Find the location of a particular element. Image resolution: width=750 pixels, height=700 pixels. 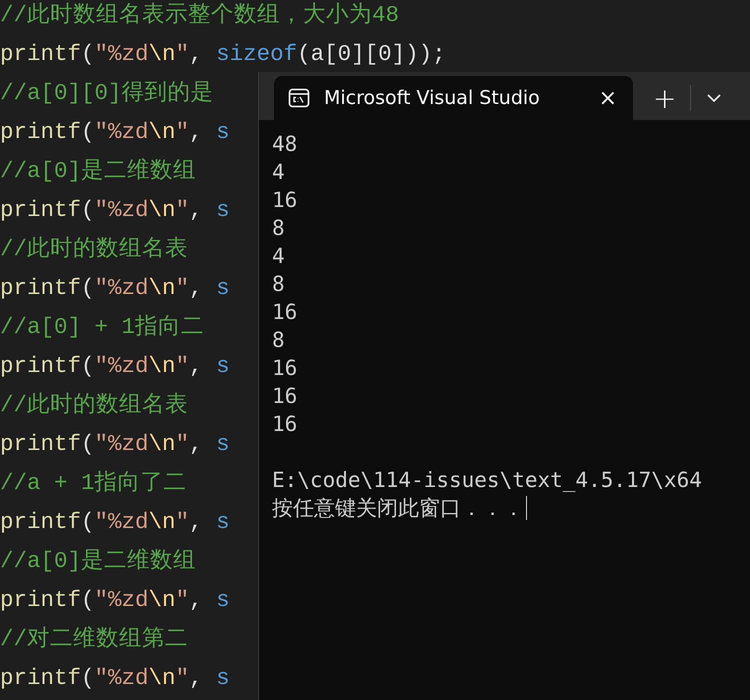

close-button: × is located at coordinates (607, 98).